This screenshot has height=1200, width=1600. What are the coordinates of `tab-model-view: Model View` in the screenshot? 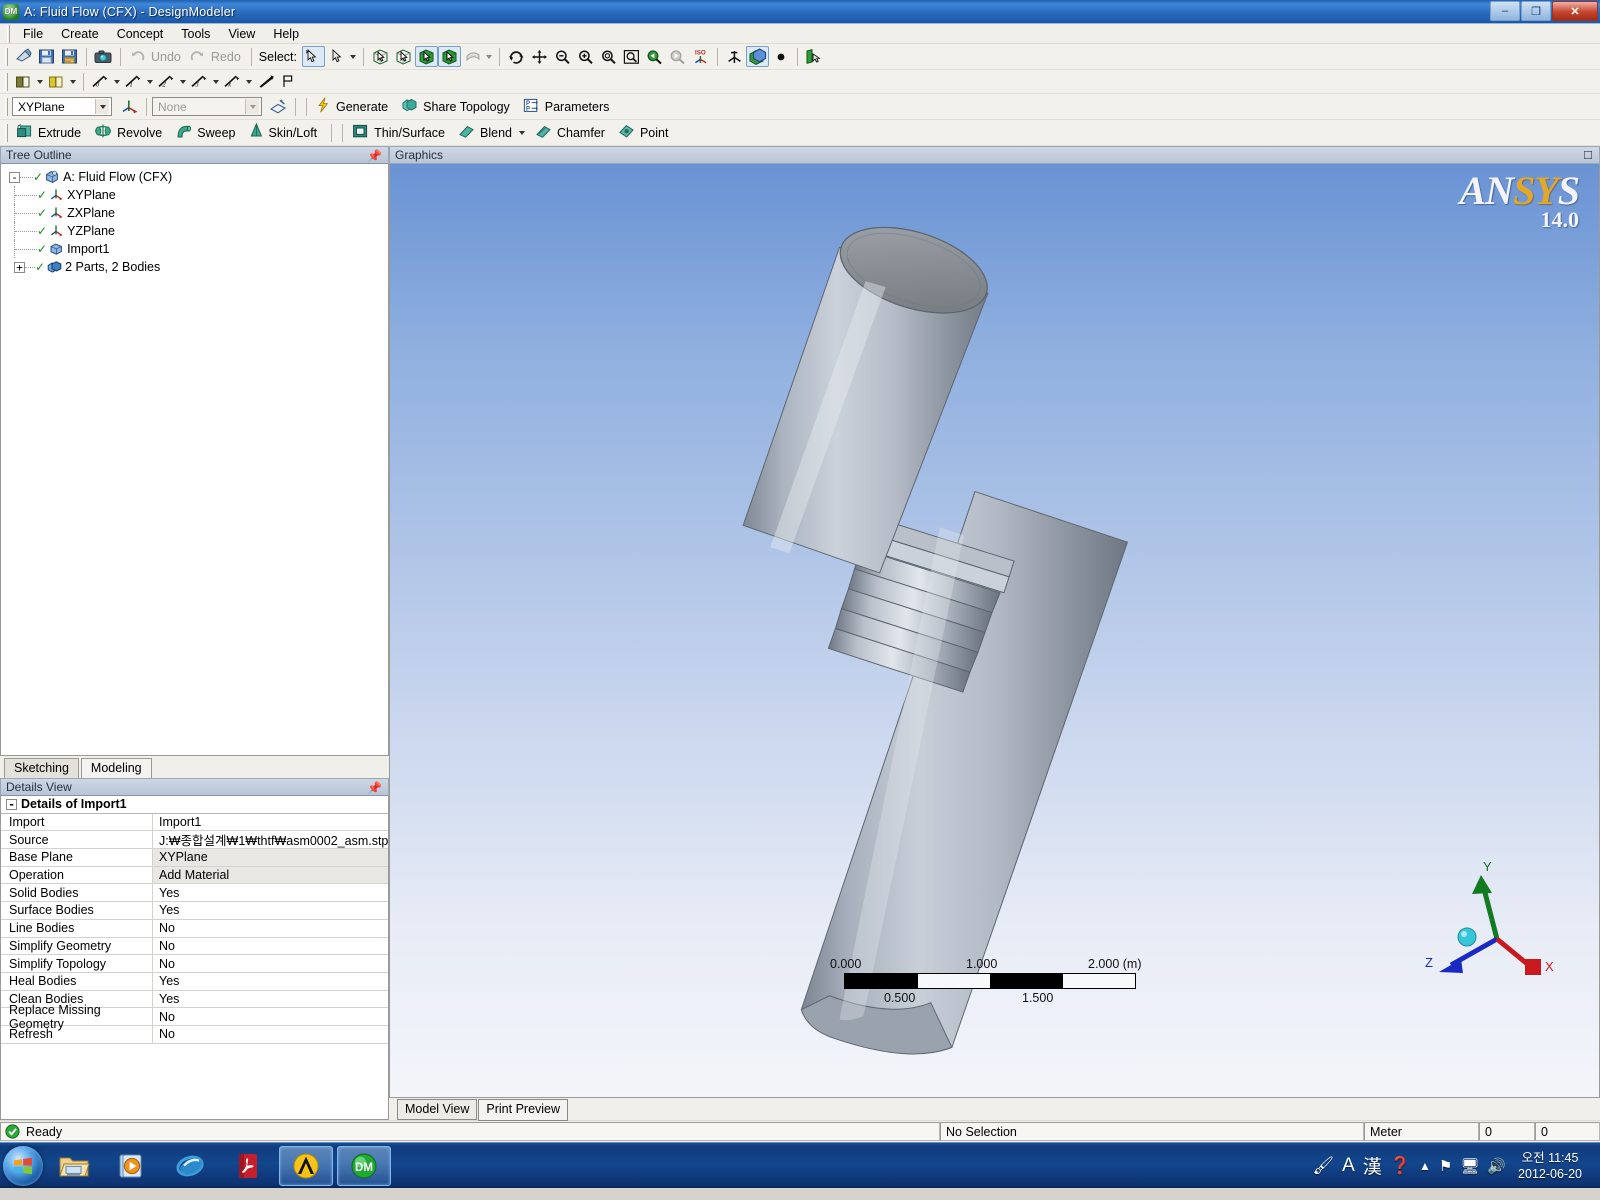 It's located at (437, 1109).